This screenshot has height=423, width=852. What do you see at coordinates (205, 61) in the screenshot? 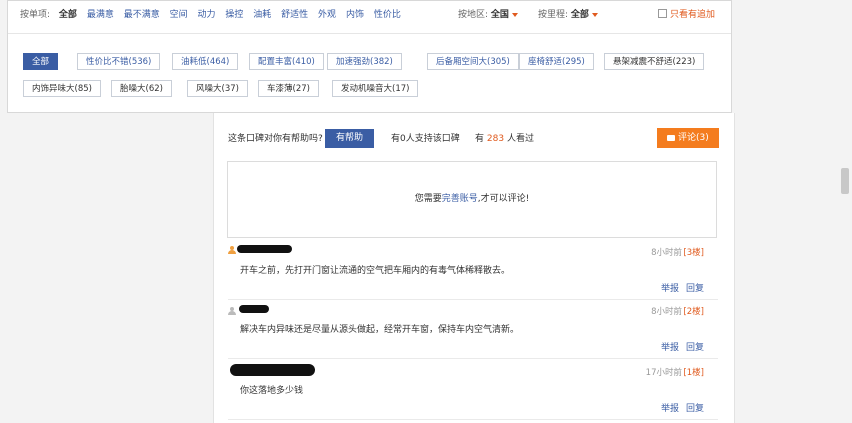
I see `tag-low-fuel: 油耗低(464)` at bounding box center [205, 61].